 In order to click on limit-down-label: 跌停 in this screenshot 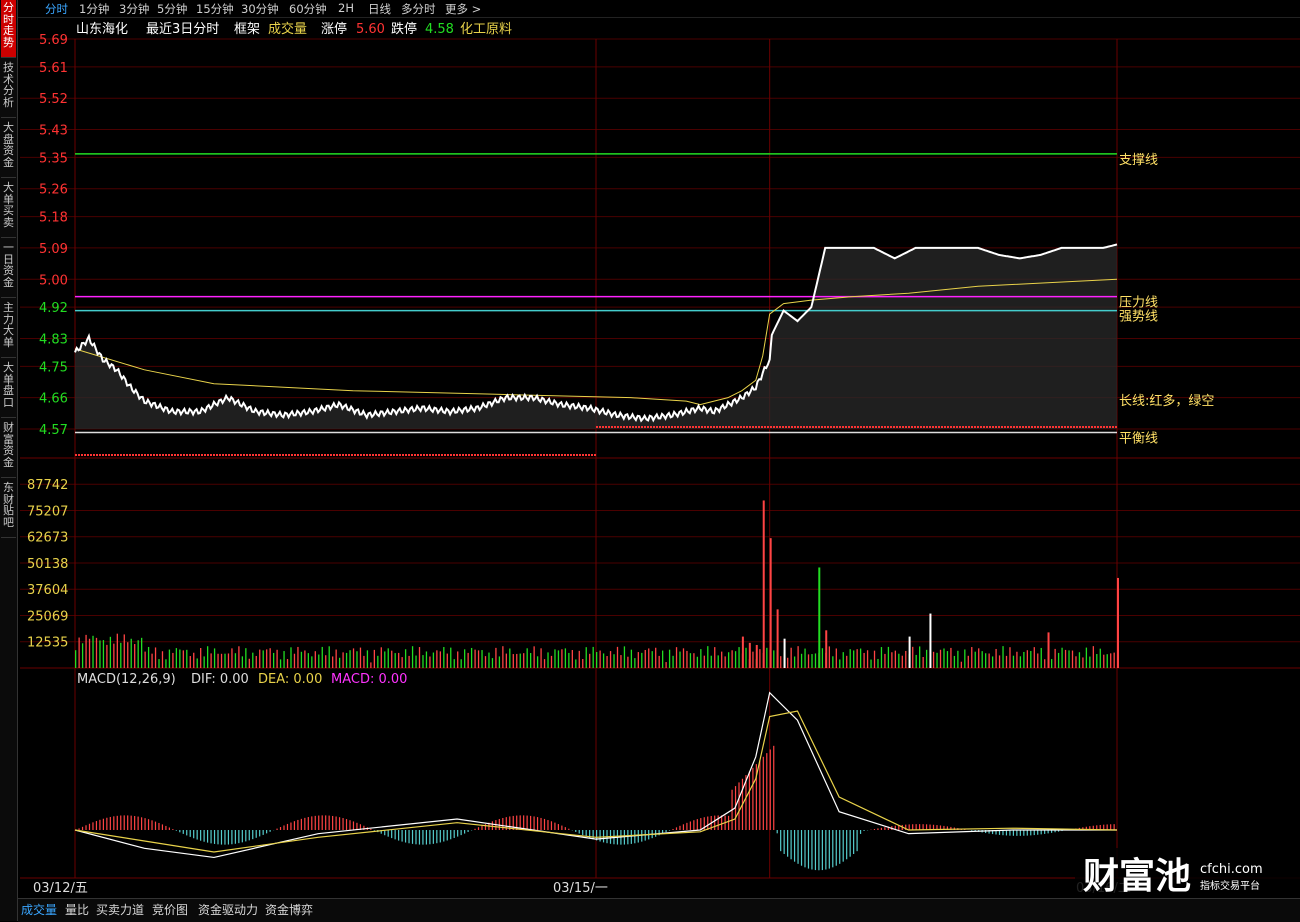, I will do `click(404, 29)`.